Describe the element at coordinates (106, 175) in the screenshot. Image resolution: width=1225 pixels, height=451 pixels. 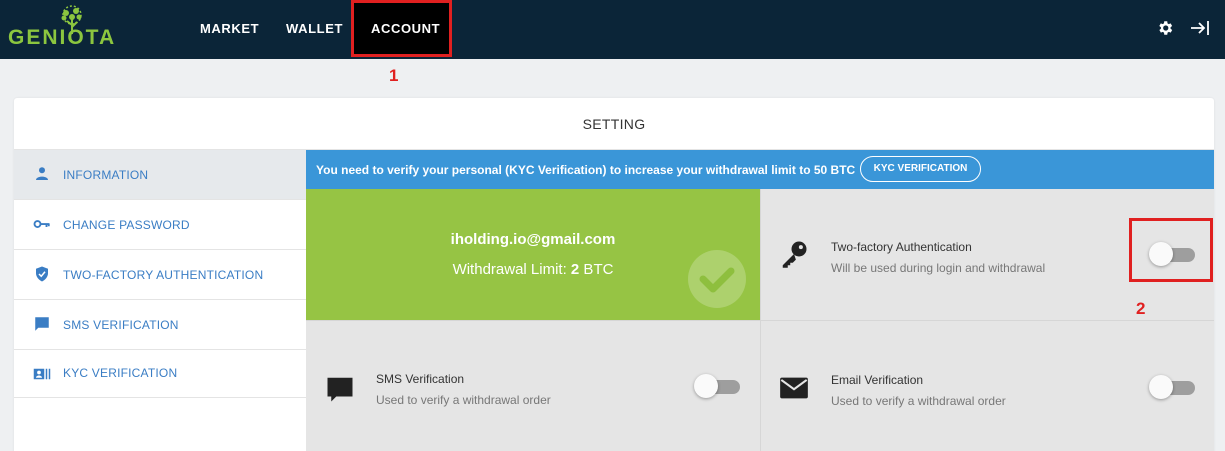
I see `sidebar-item-label: INFORMATION` at that location.